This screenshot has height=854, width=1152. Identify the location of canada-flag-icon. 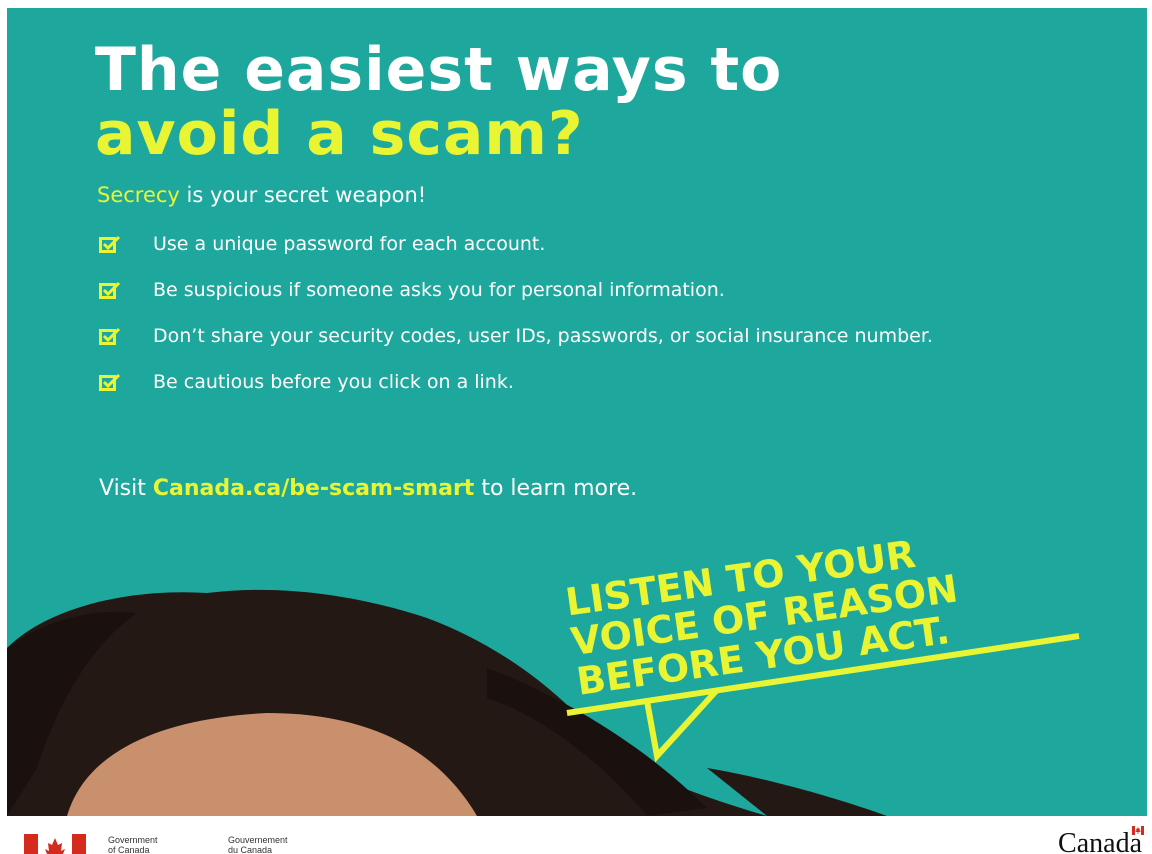
(55, 844).